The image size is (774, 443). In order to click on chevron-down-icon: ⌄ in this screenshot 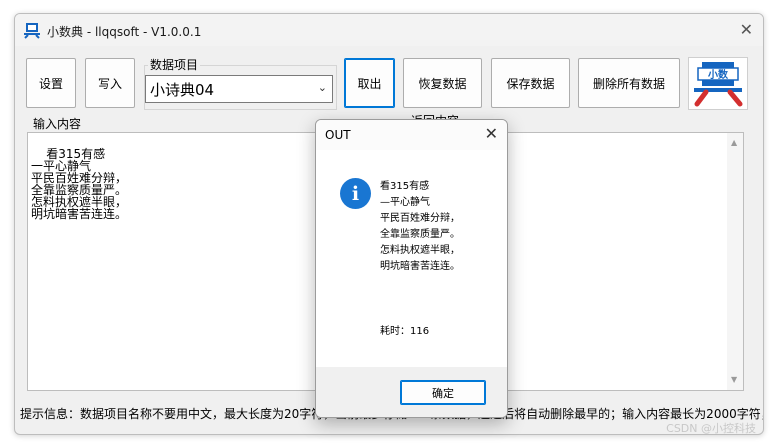, I will do `click(322, 87)`.